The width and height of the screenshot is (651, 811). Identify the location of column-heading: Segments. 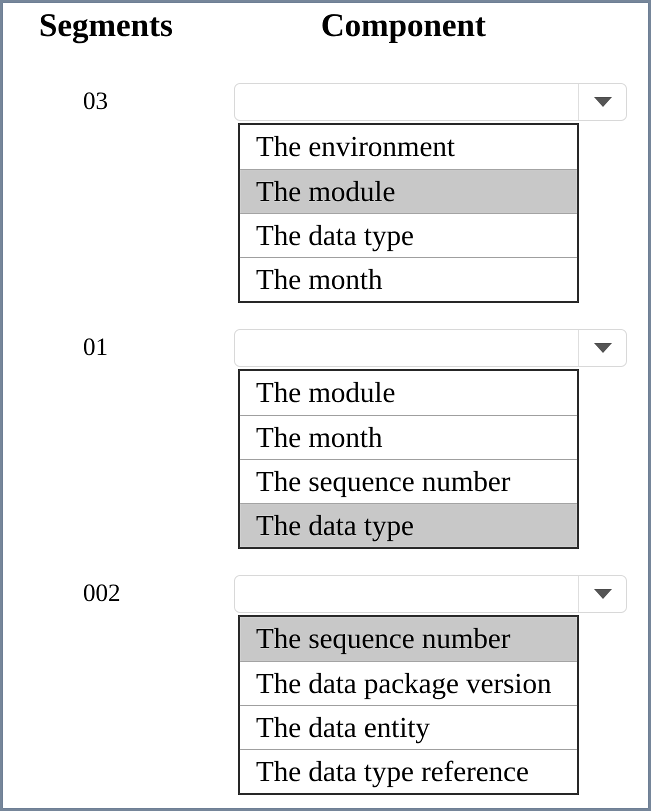
(106, 26).